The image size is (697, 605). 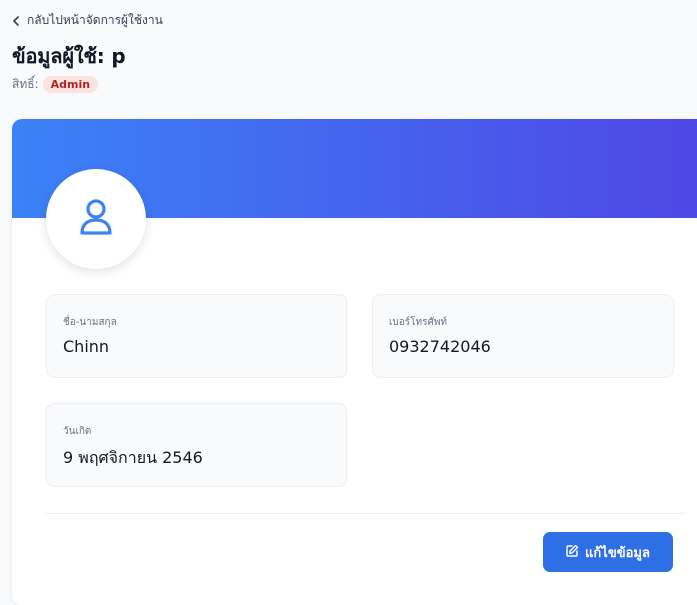 What do you see at coordinates (86, 346) in the screenshot?
I see `field-value: Chinn` at bounding box center [86, 346].